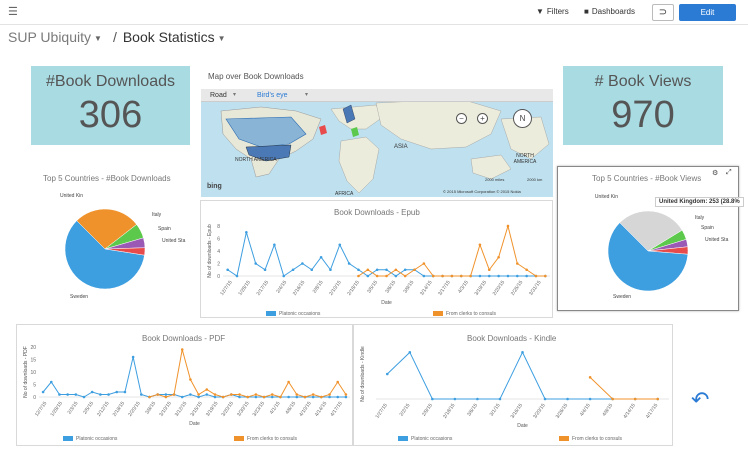 Image resolution: width=748 pixels, height=452 pixels. Describe the element at coordinates (729, 173) in the screenshot. I see `expand-icon: ⤢` at that location.